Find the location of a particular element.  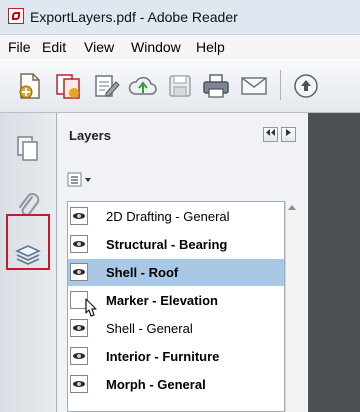

layers-nav-highlight is located at coordinates (28, 242).